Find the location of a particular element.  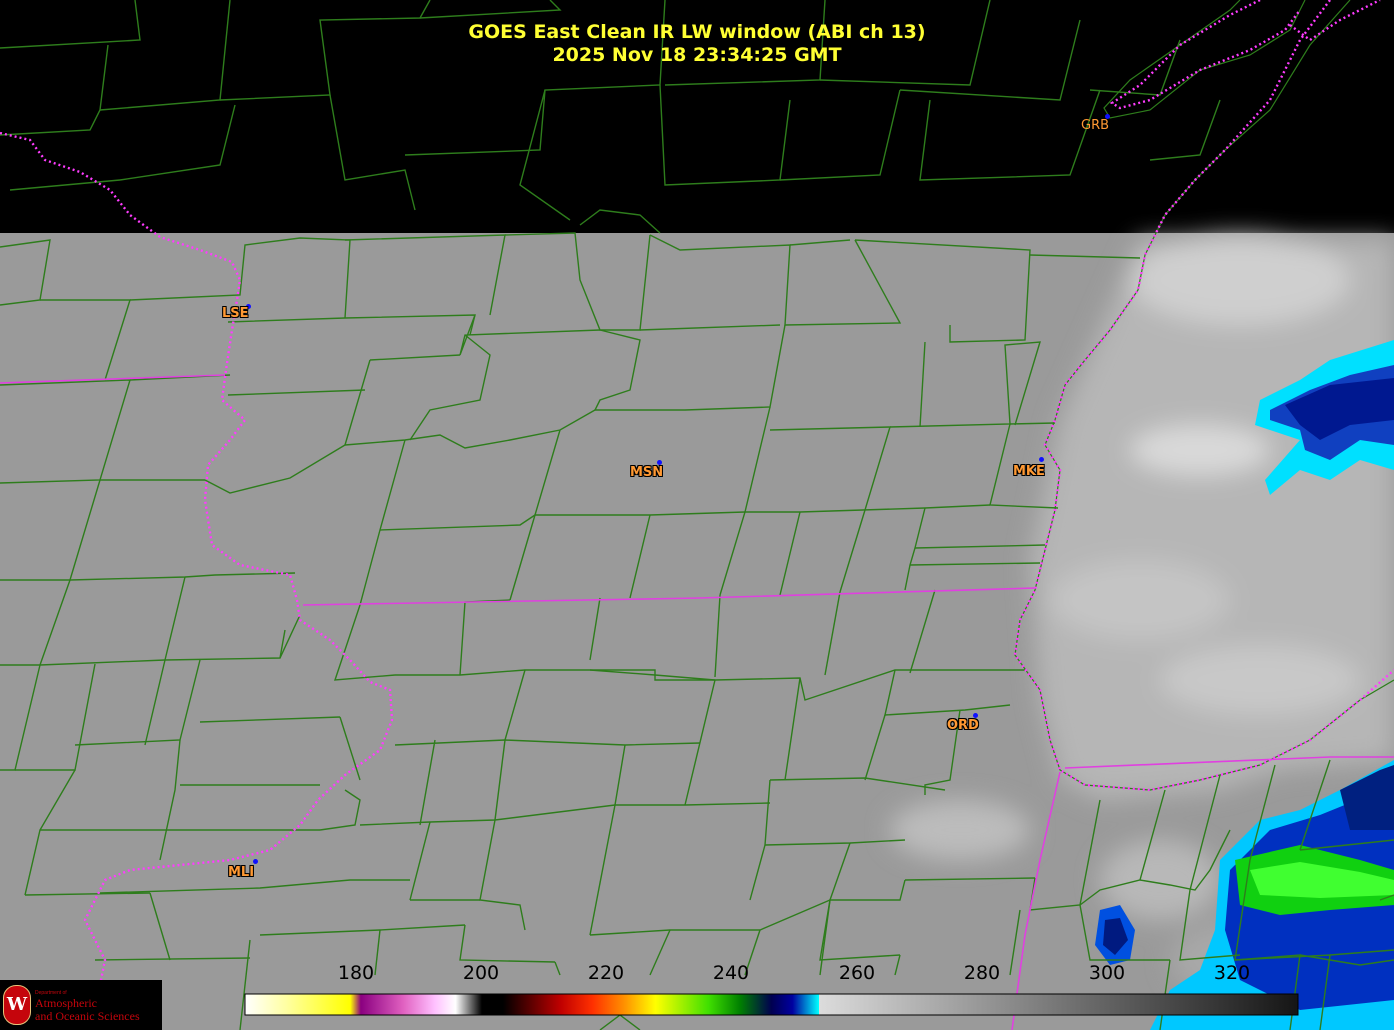

colorbar-tick: 300 is located at coordinates (1107, 973).